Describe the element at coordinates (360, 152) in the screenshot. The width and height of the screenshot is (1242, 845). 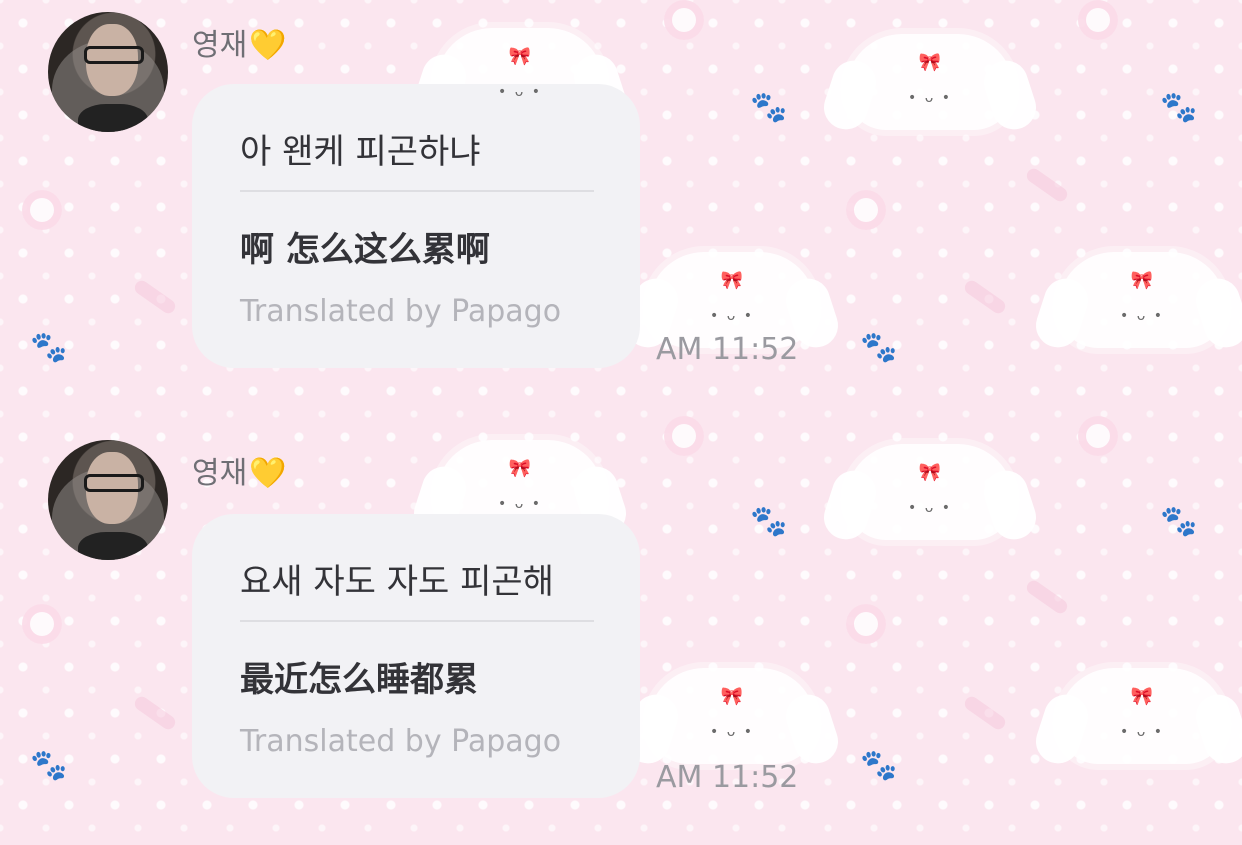
I see `original-message-text: 아 왠케 피곤하냐` at that location.